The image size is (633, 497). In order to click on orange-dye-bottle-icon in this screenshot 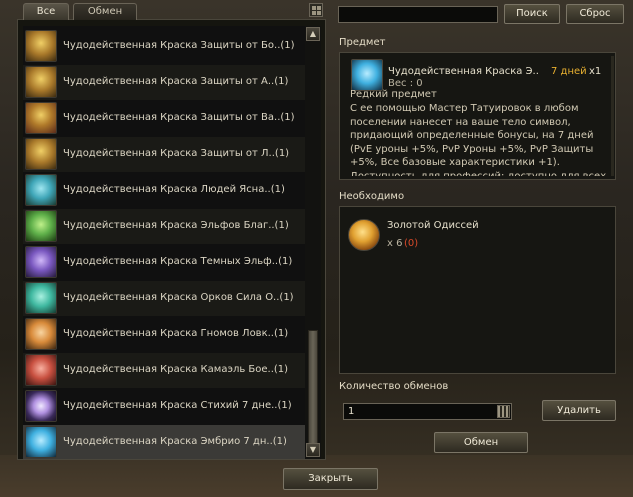, I will do `click(41, 334)`.